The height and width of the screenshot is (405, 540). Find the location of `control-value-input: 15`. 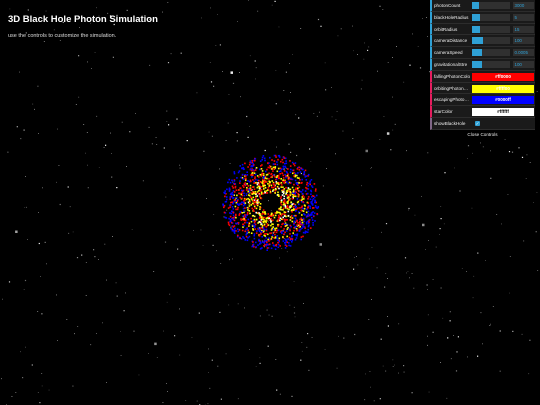

control-value-input: 15 is located at coordinates (523, 29).